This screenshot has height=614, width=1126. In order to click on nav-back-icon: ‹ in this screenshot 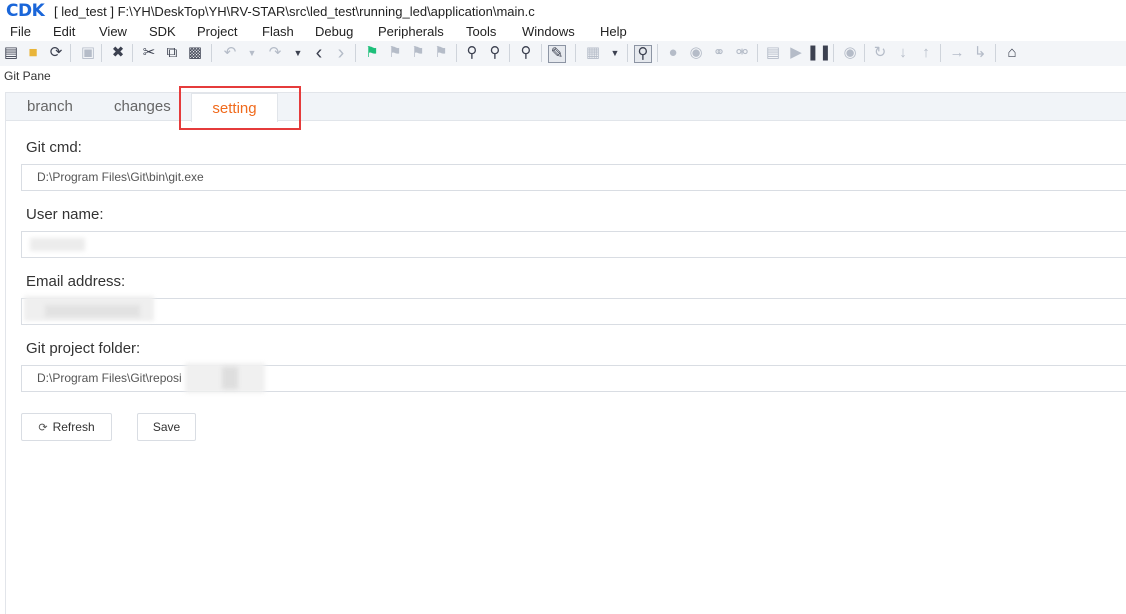, I will do `click(319, 53)`.